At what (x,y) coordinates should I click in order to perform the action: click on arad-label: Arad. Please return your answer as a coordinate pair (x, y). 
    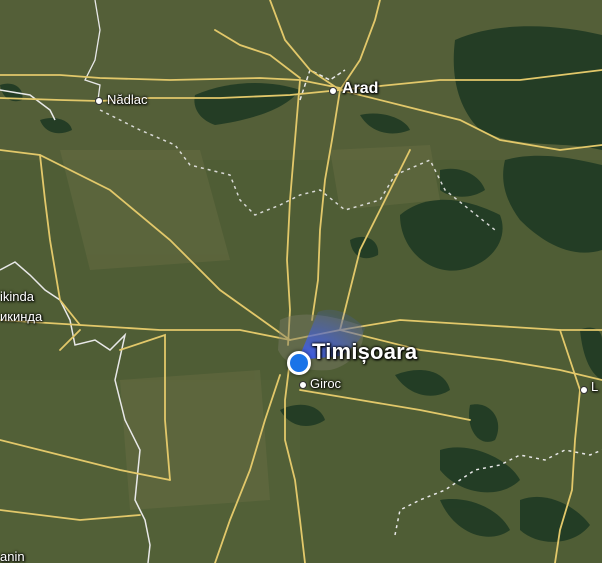
    Looking at the image, I should click on (360, 89).